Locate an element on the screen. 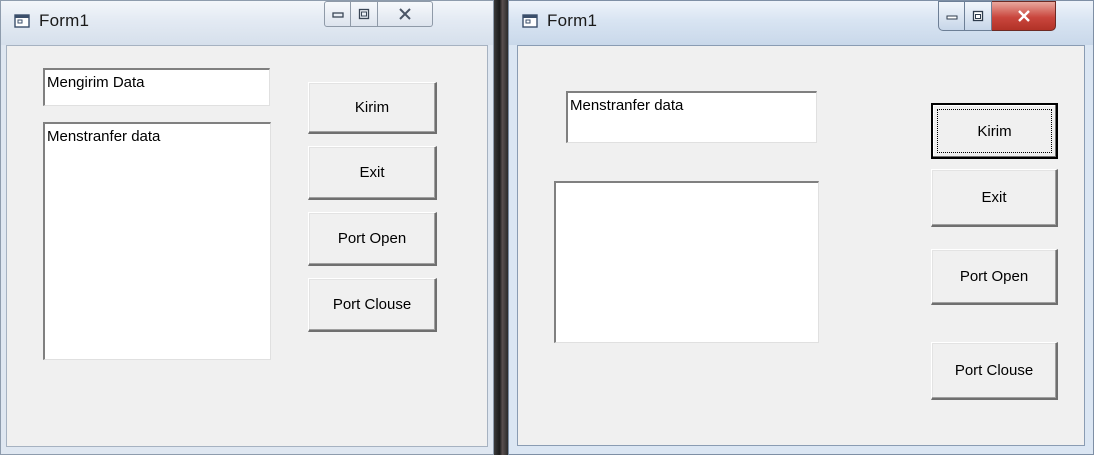  data-textbox-value: Mengirim Data is located at coordinates (96, 82).